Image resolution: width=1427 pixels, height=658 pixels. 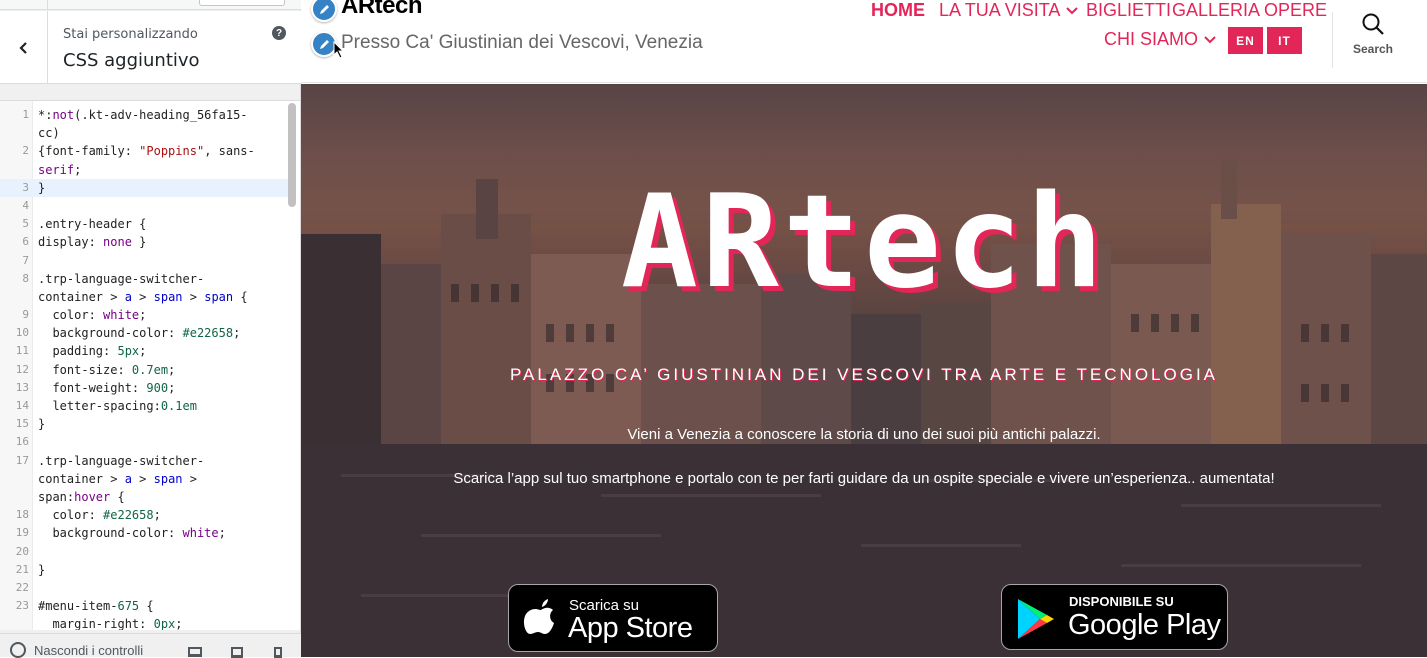 I want to click on line-number: 11, so click(x=22, y=351).